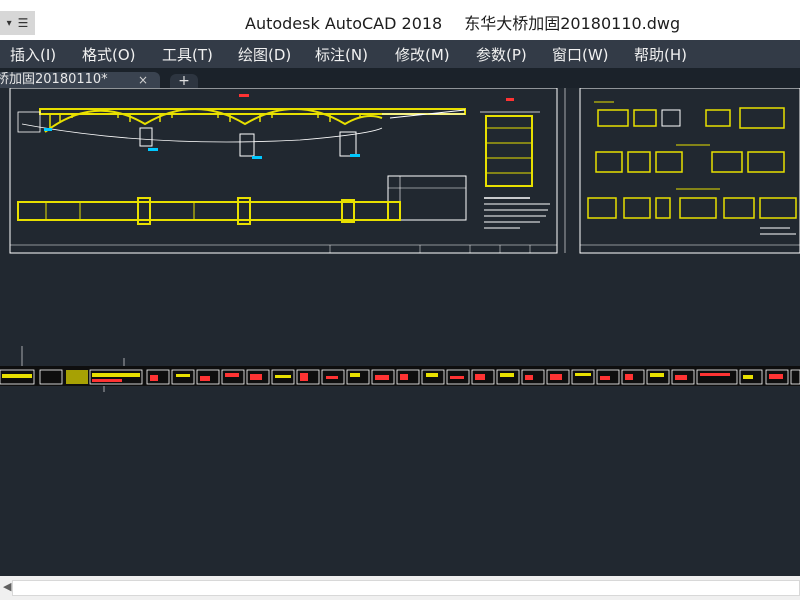  What do you see at coordinates (660, 54) in the screenshot?
I see `menu-help: 帮助(H)` at bounding box center [660, 54].